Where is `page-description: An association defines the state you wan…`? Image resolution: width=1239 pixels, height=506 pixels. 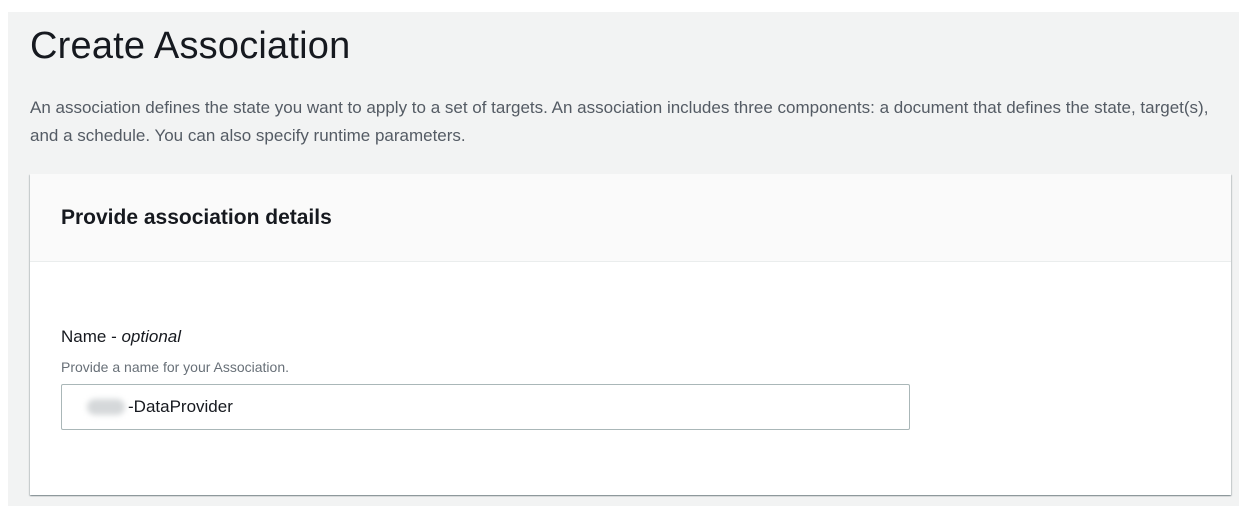
page-description: An association defines the state you wan… is located at coordinates (619, 121).